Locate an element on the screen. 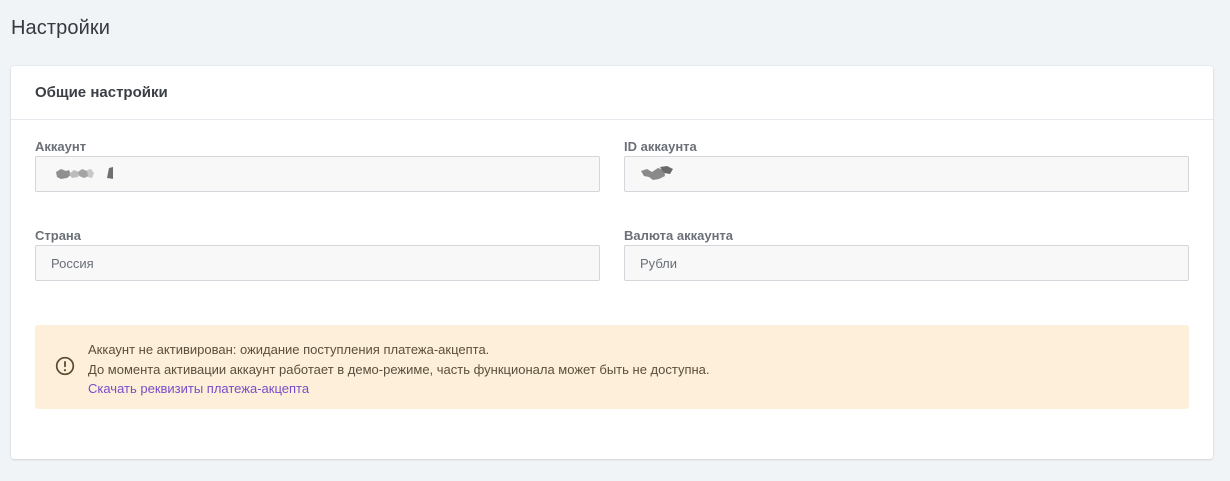 This screenshot has height=481, width=1230. download-payment-details-link: Скачать реквизиты платежа-акцепта is located at coordinates (399, 389).